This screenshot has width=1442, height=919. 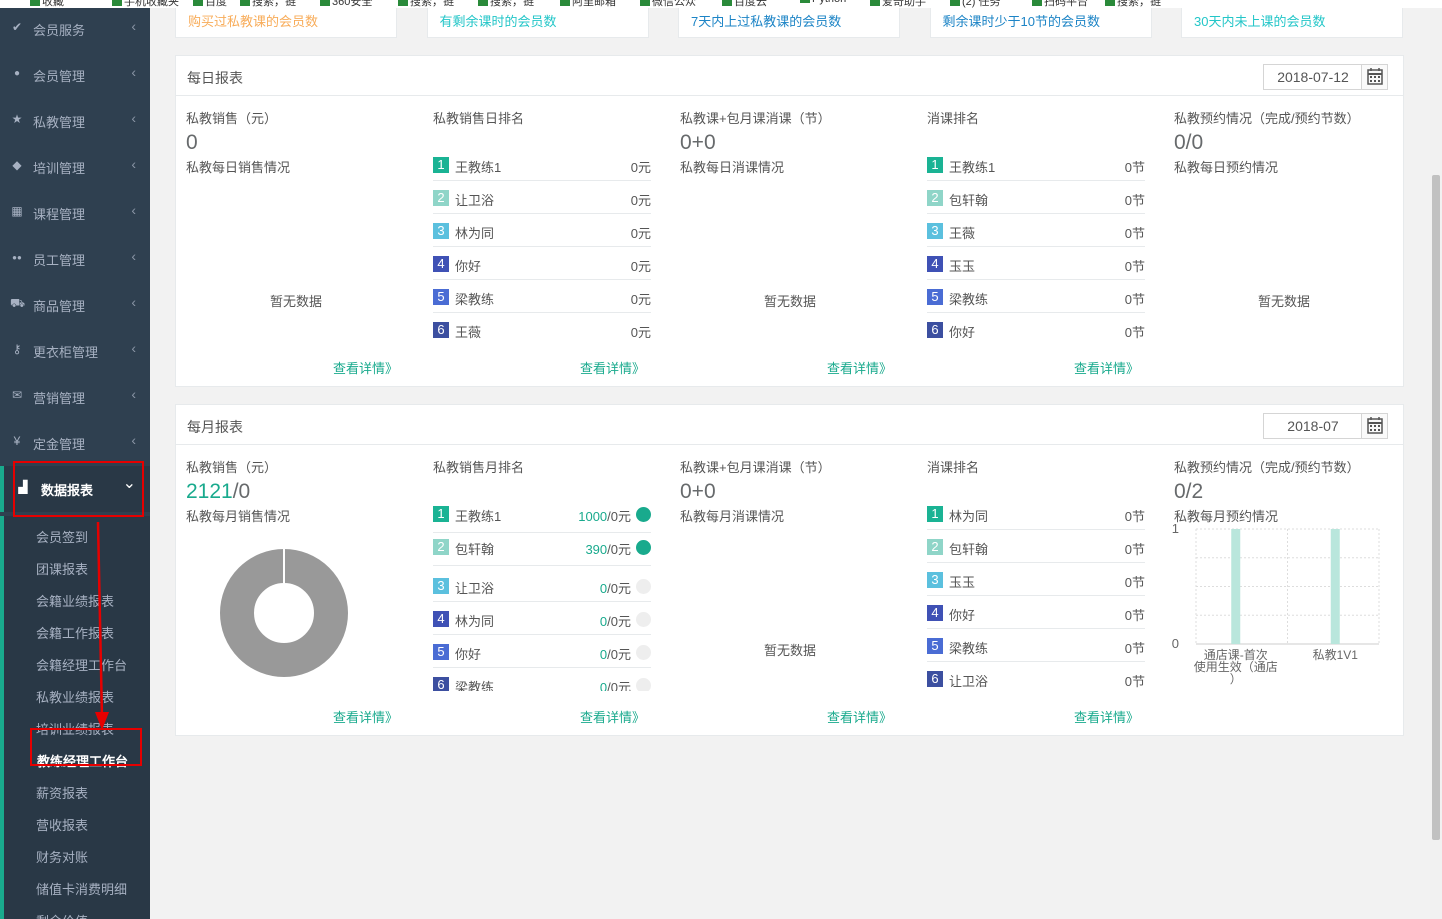 What do you see at coordinates (615, 587) in the screenshot?
I see `rank-value: 0/0元` at bounding box center [615, 587].